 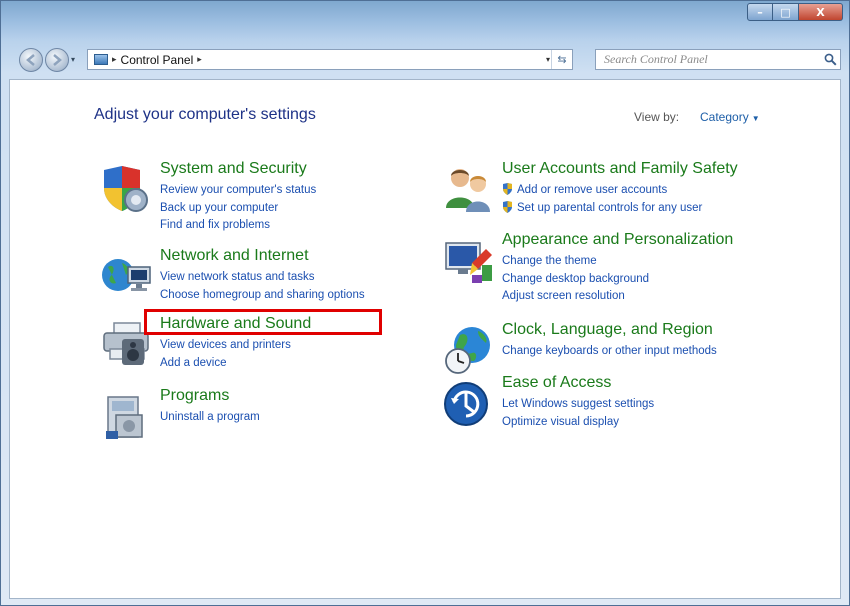 I want to click on category-title-user-accounts: User Accounts and Family Safety, so click(x=620, y=169).